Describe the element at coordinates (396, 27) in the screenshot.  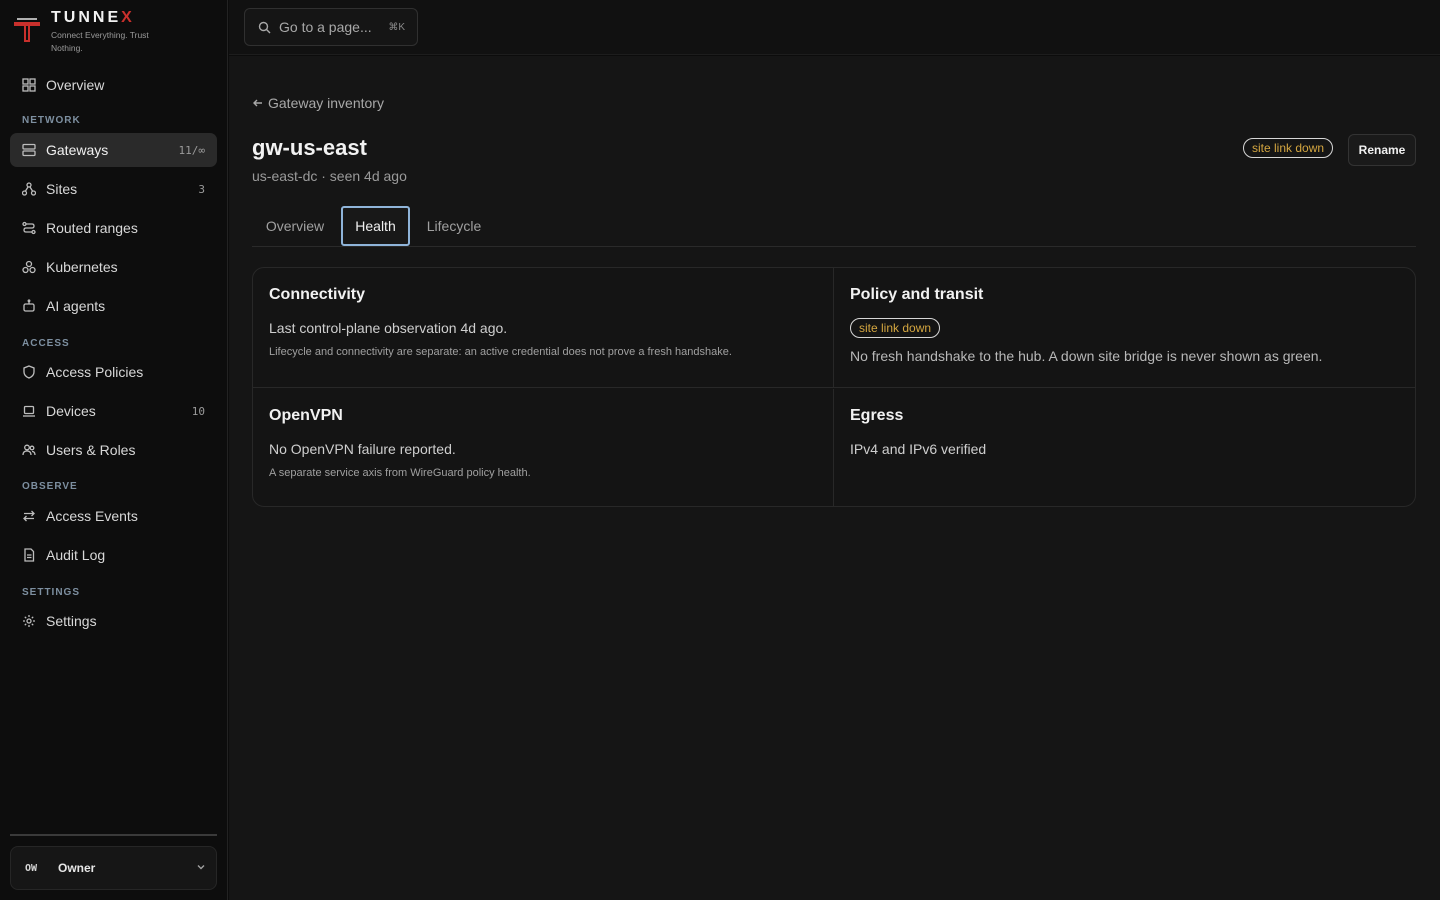
I see `search-shortcut: ⌘K` at that location.